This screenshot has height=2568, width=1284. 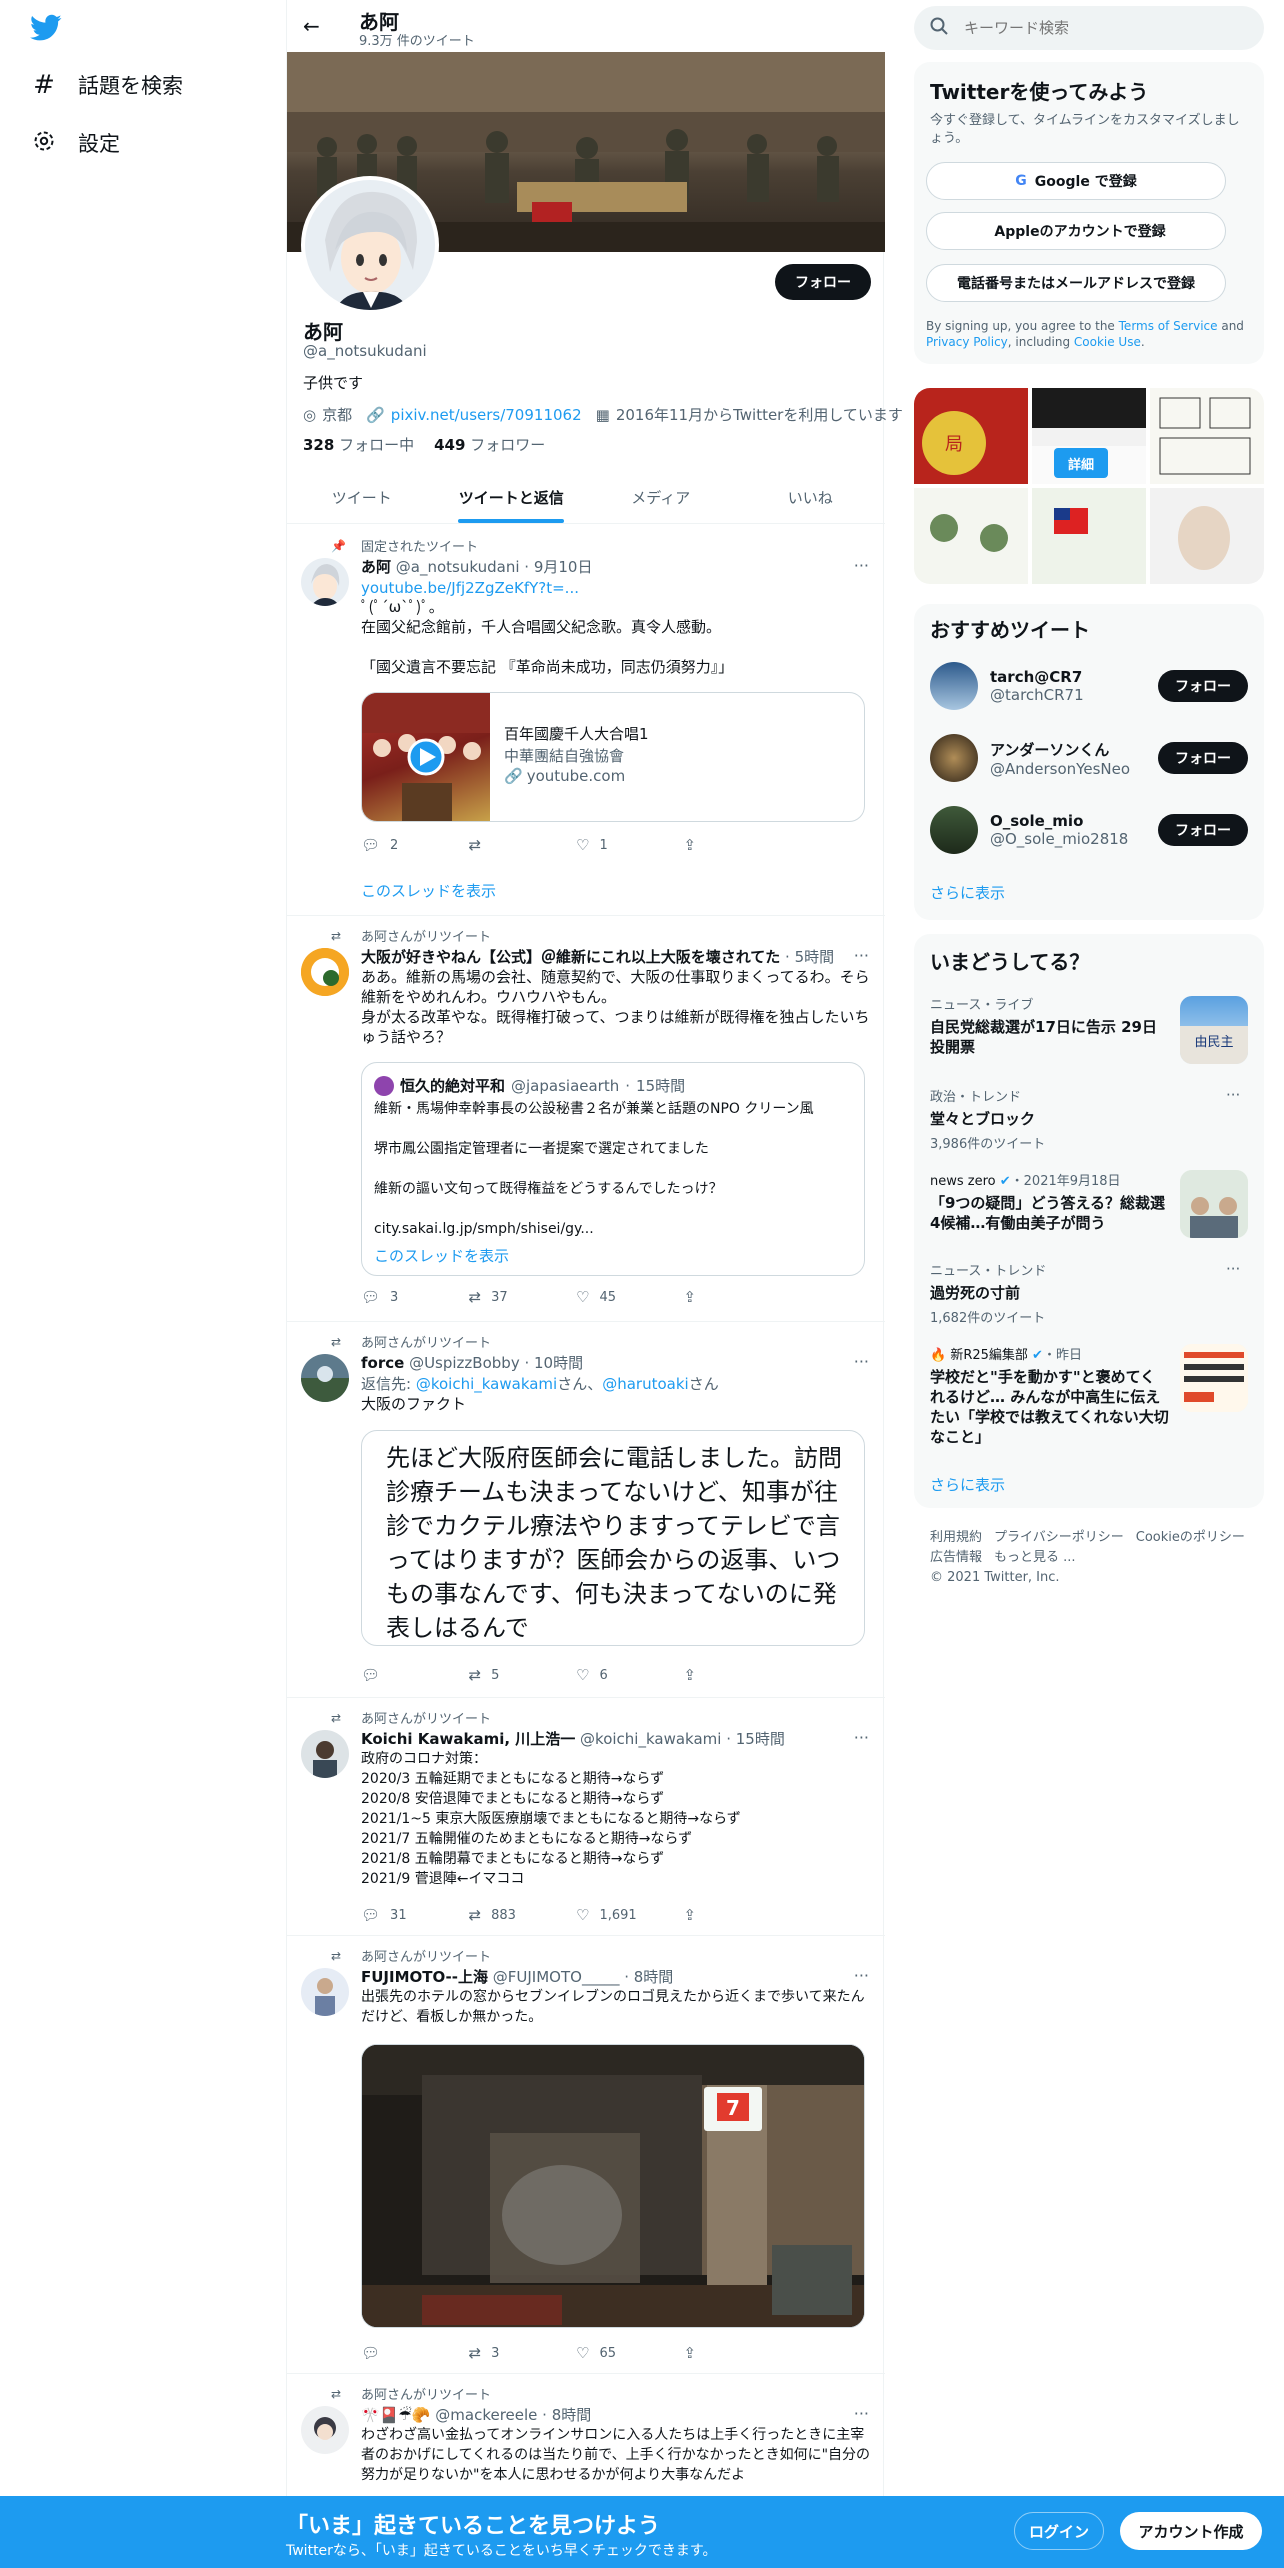 What do you see at coordinates (458, 567) in the screenshot?
I see `tweet-author-handle: @a_notsukudani` at bounding box center [458, 567].